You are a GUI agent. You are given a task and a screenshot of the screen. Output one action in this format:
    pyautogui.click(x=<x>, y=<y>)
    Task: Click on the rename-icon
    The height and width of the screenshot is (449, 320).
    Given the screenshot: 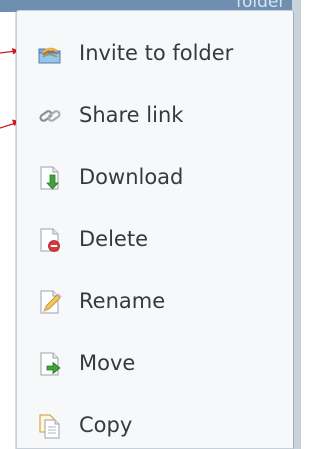 What is the action you would take?
    pyautogui.click(x=50, y=302)
    